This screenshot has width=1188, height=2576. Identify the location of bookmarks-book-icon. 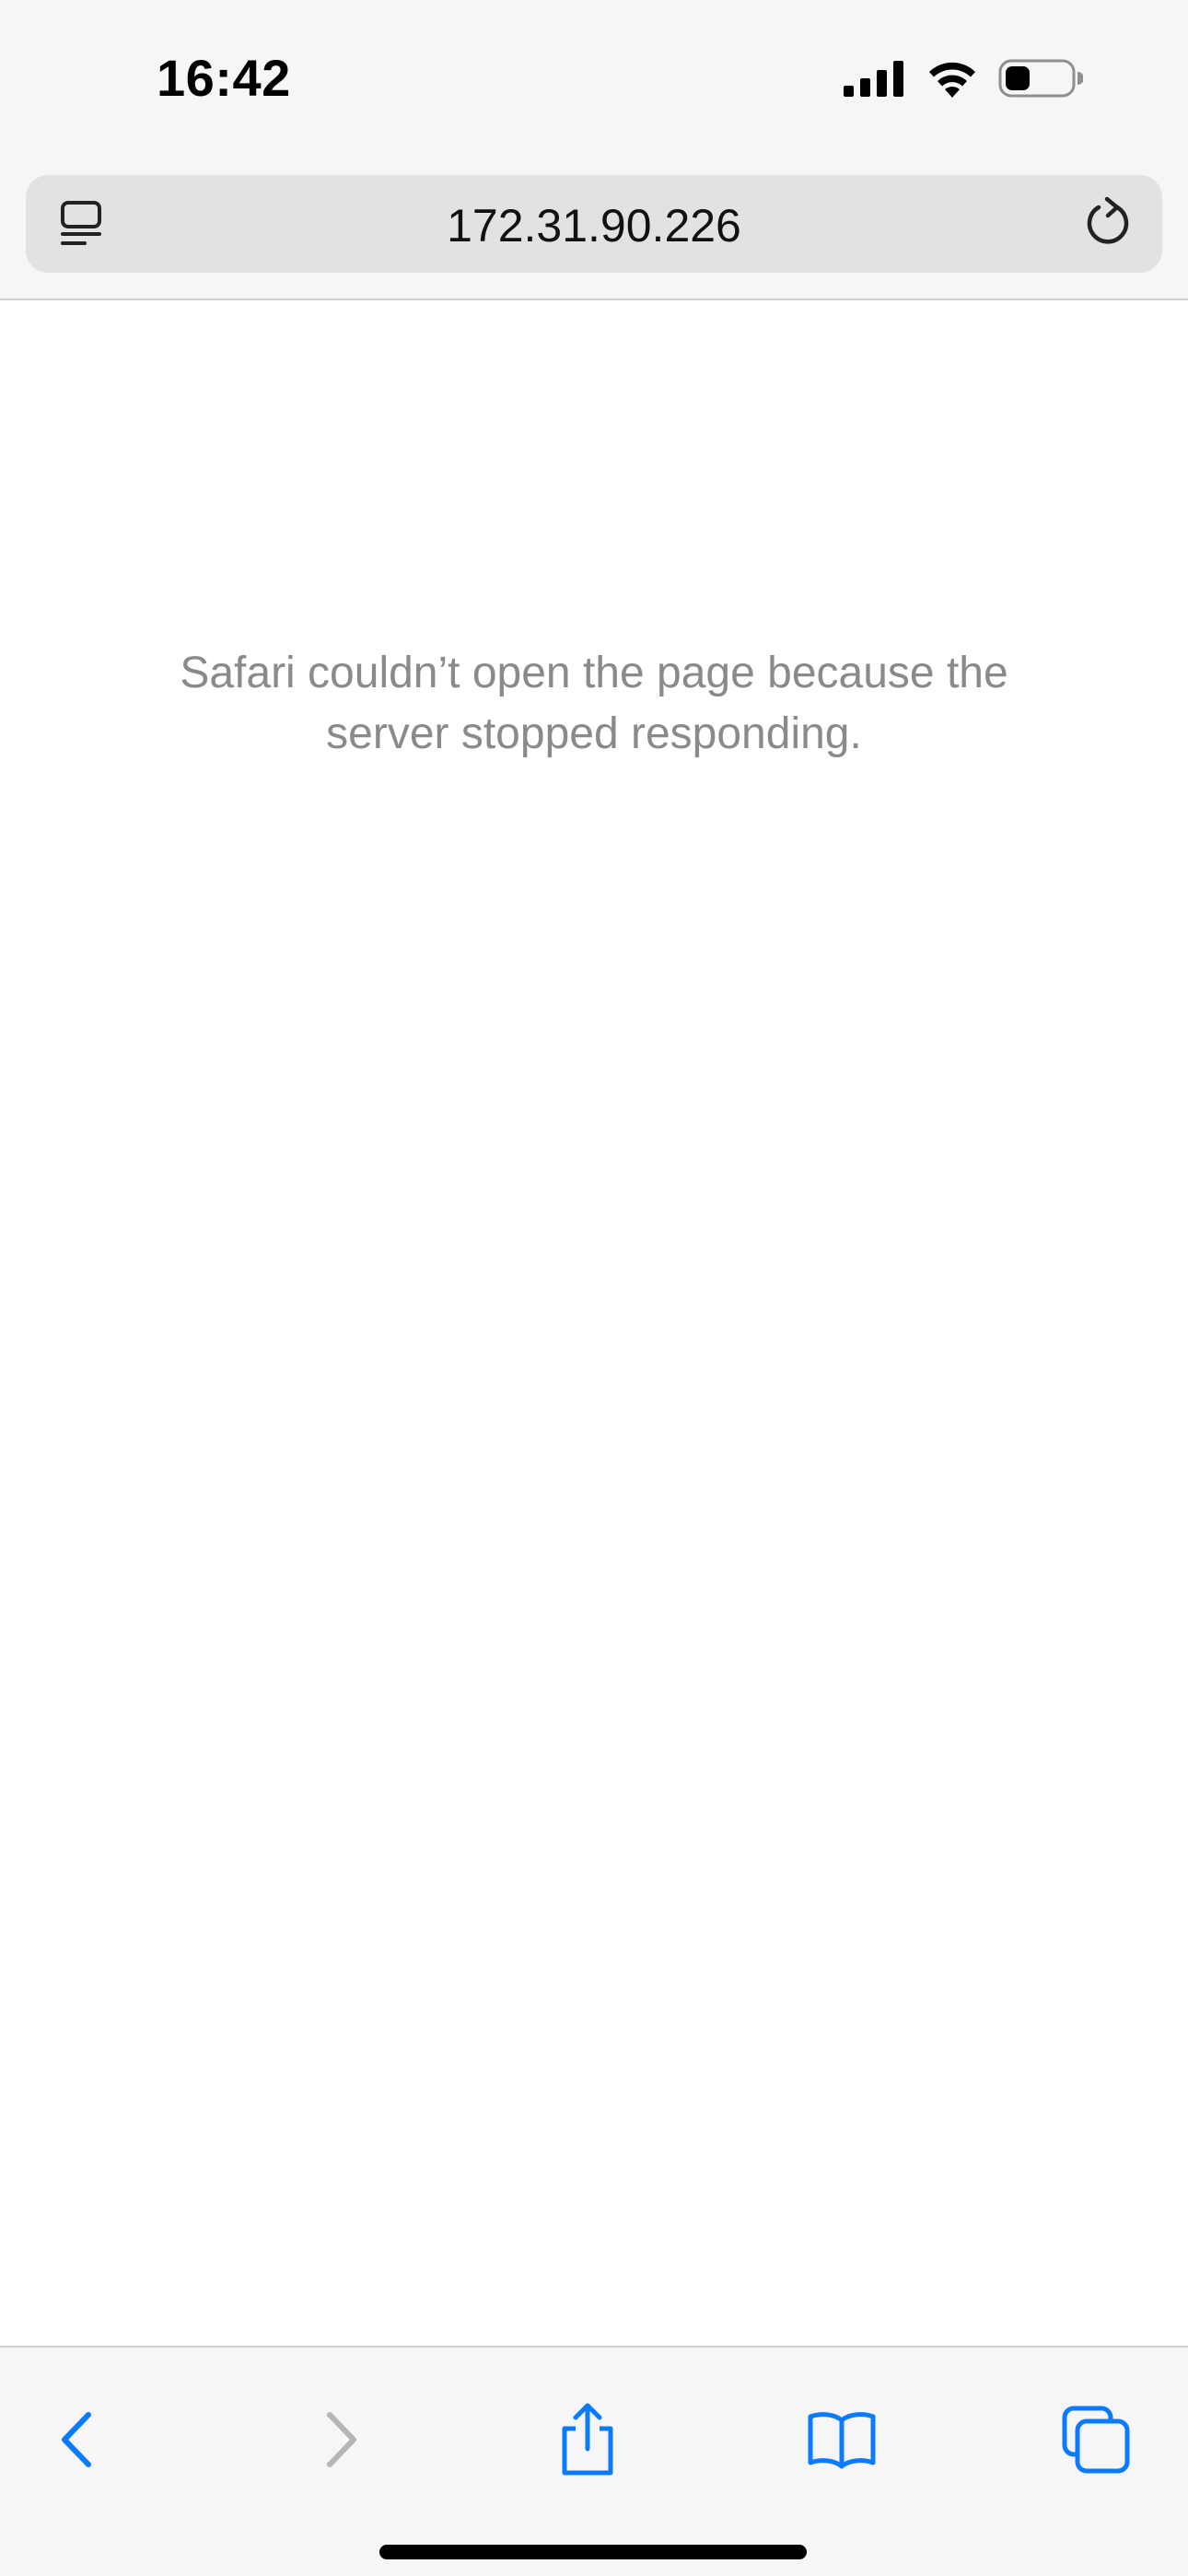
(842, 2442).